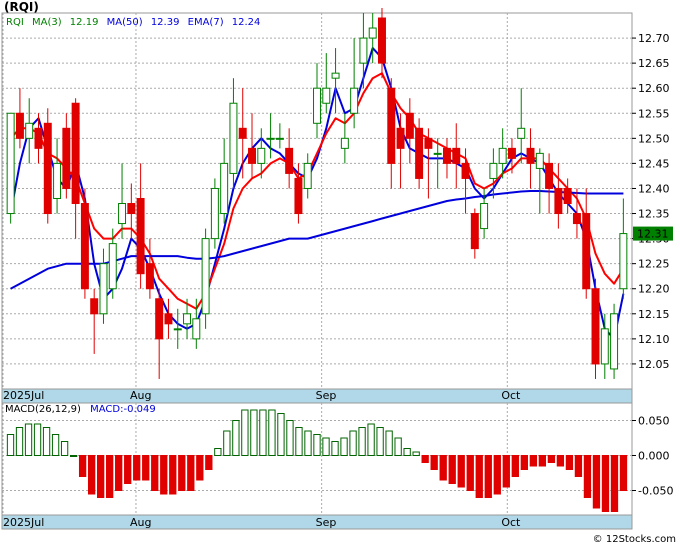 This screenshot has width=680, height=546. I want to click on price-tick-label: 12.20, so click(654, 289).